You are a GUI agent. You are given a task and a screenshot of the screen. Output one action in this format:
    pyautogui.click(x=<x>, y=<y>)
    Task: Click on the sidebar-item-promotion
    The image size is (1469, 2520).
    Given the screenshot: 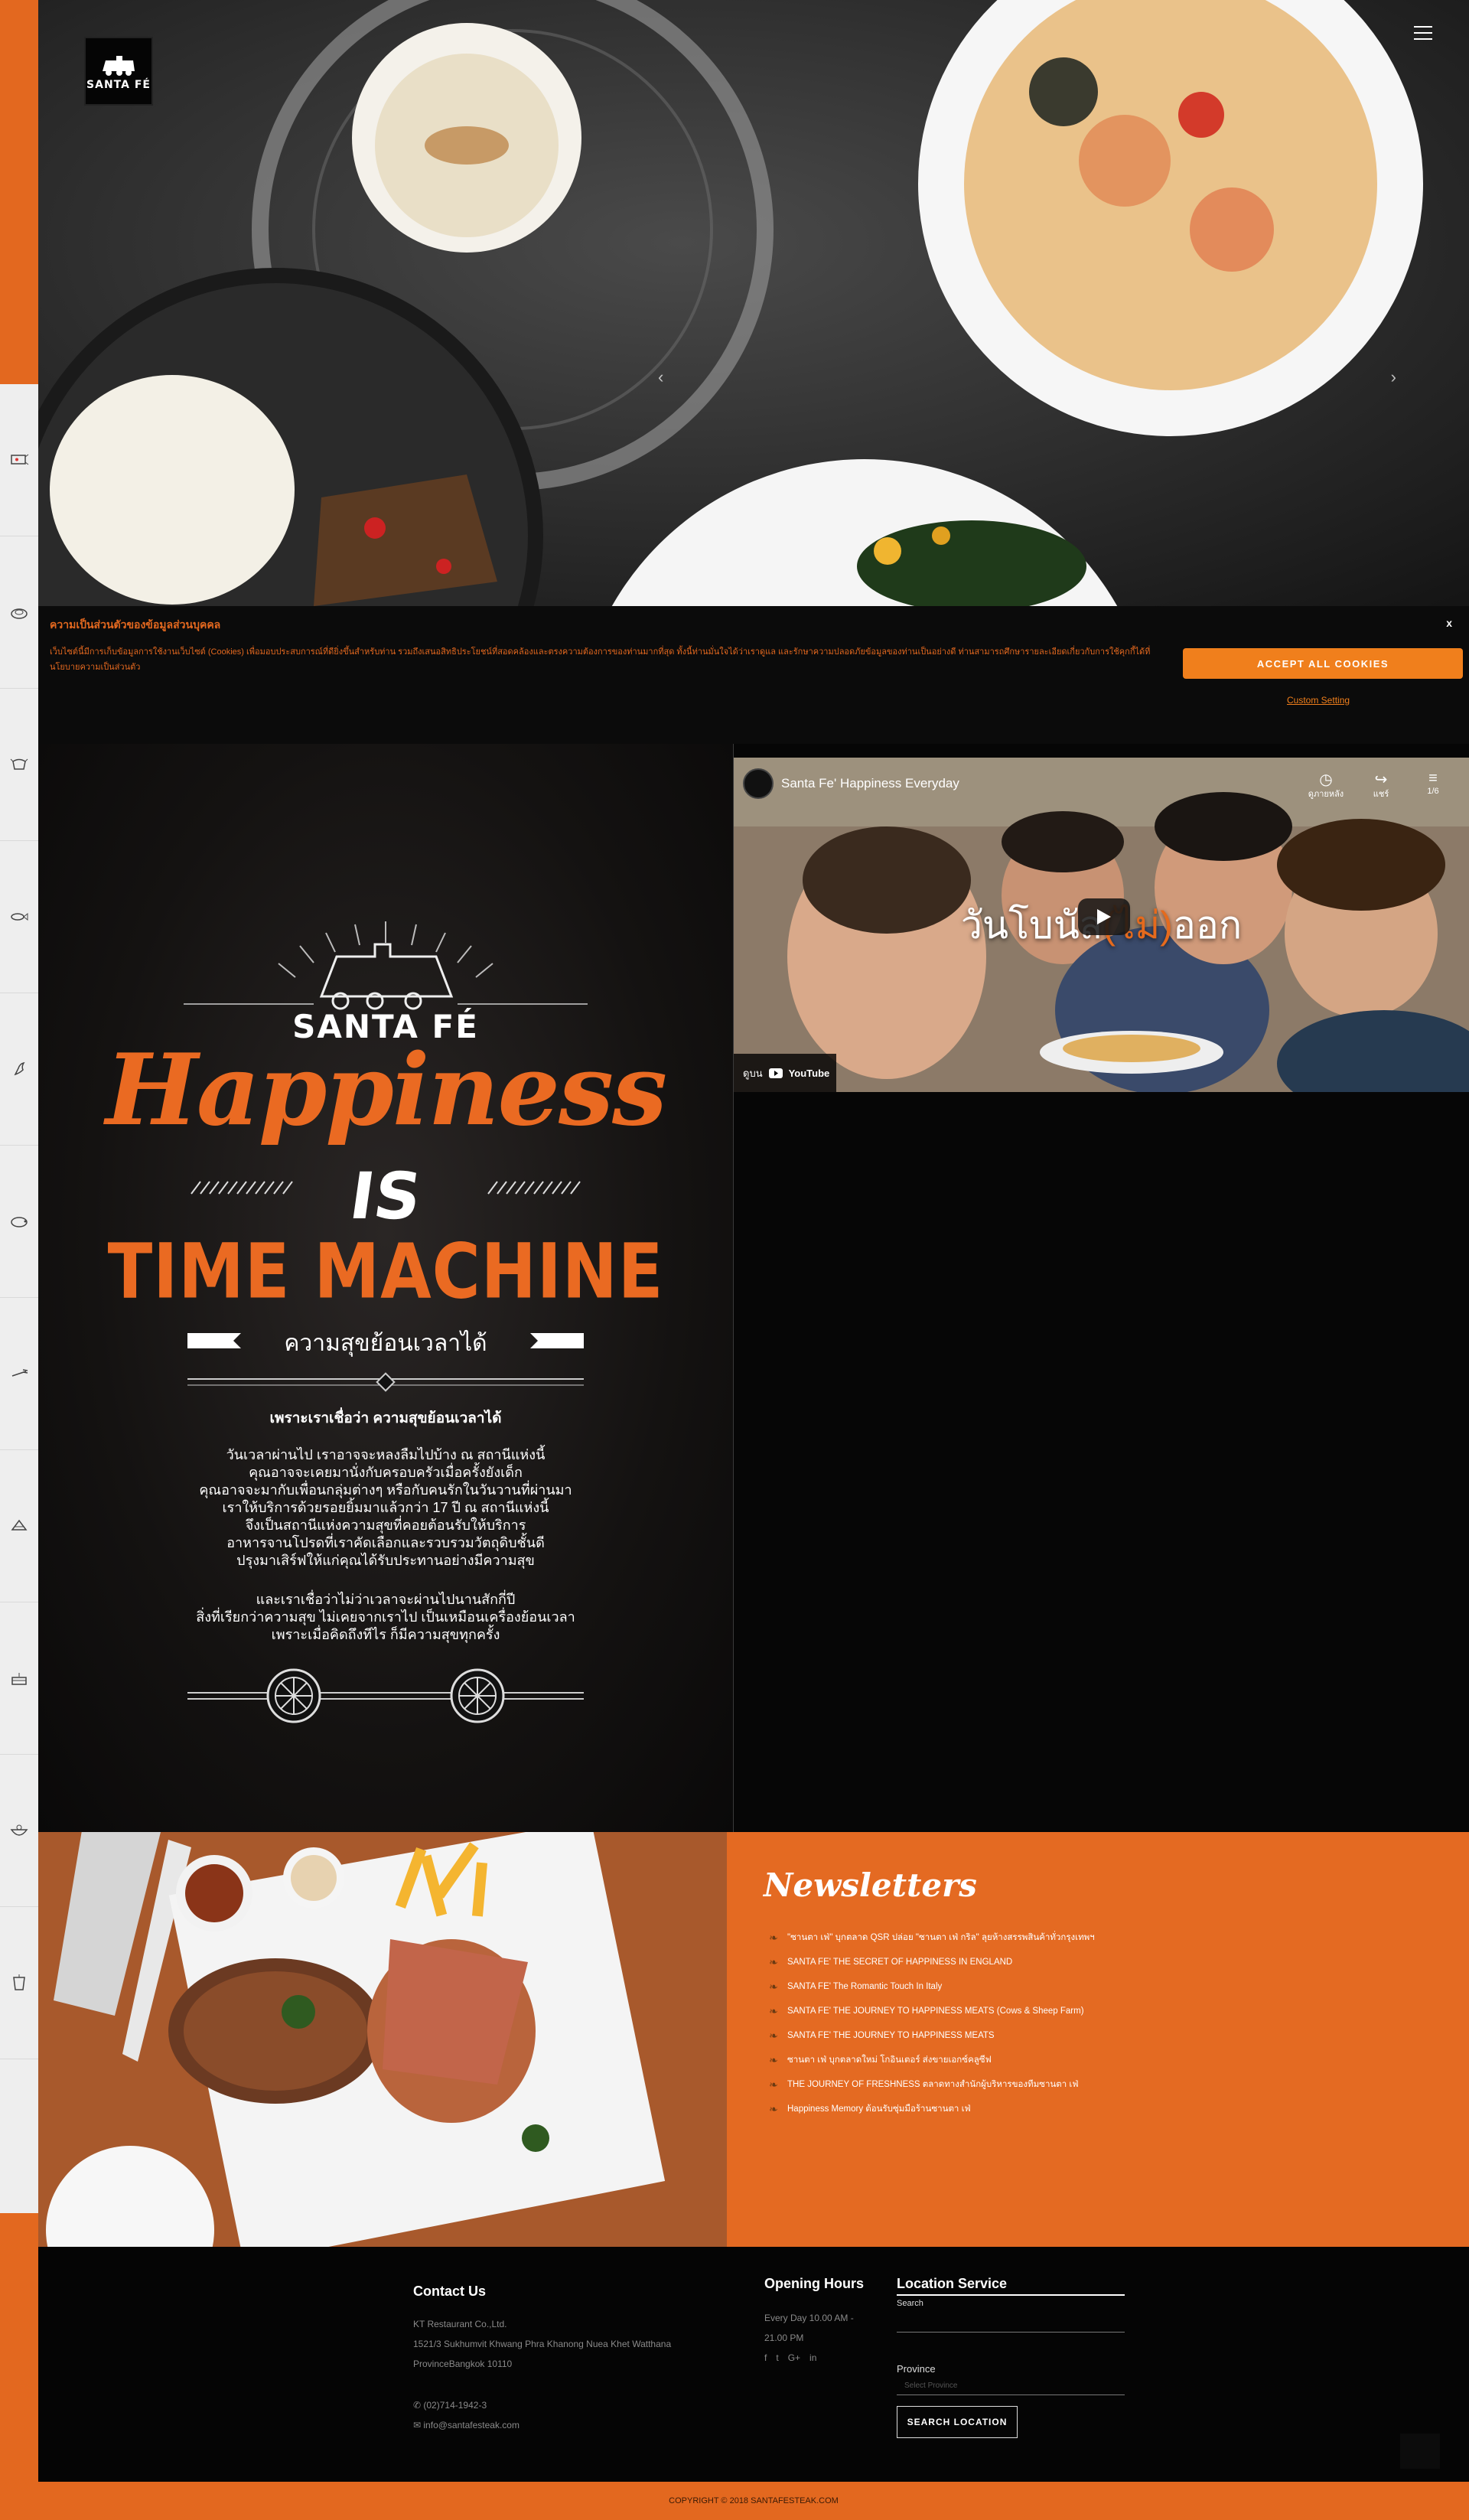 What is the action you would take?
    pyautogui.click(x=19, y=460)
    